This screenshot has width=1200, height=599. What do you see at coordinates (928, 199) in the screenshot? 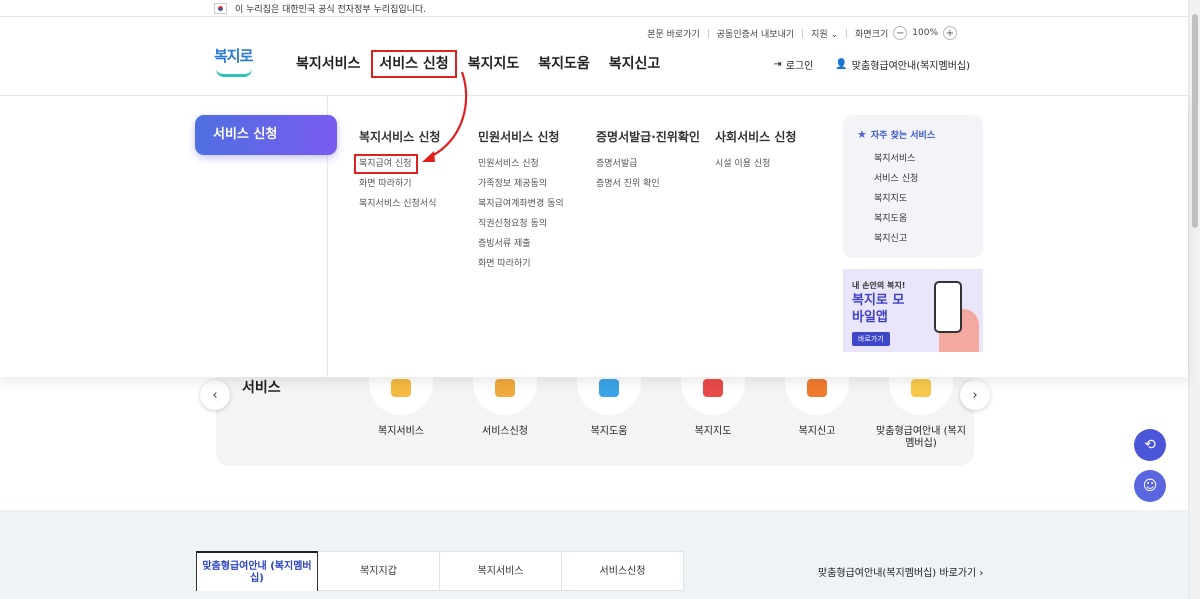
I see `frequent-service-link: 복지지도` at bounding box center [928, 199].